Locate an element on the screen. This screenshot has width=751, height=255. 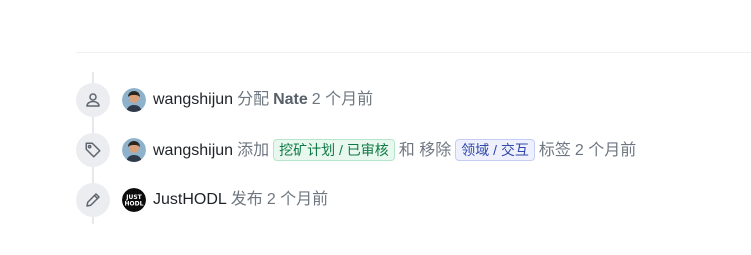
assignee-name: Nate is located at coordinates (290, 99).